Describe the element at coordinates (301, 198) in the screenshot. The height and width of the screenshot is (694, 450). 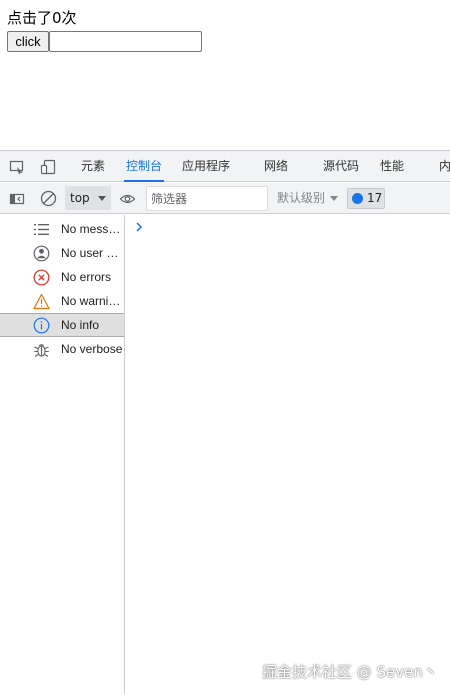
I see `log-level-label: 默认级别` at that location.